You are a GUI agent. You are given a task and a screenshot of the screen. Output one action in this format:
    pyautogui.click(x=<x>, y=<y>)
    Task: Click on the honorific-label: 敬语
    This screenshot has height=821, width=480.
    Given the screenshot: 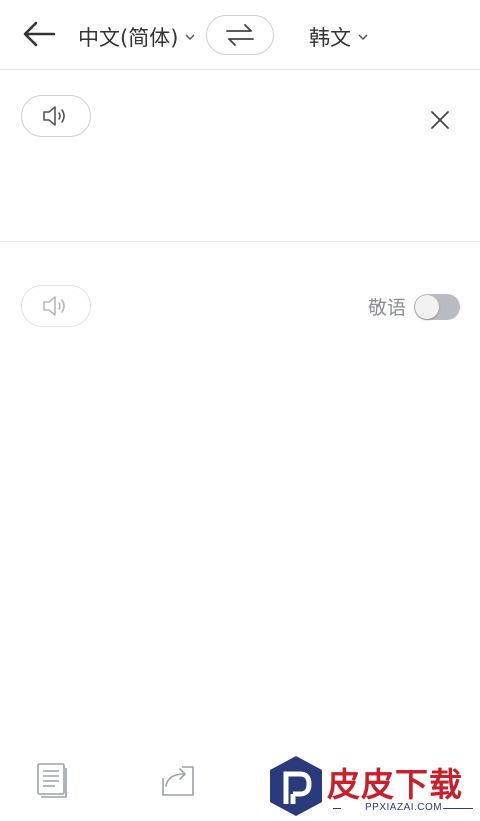 What is the action you would take?
    pyautogui.click(x=387, y=308)
    